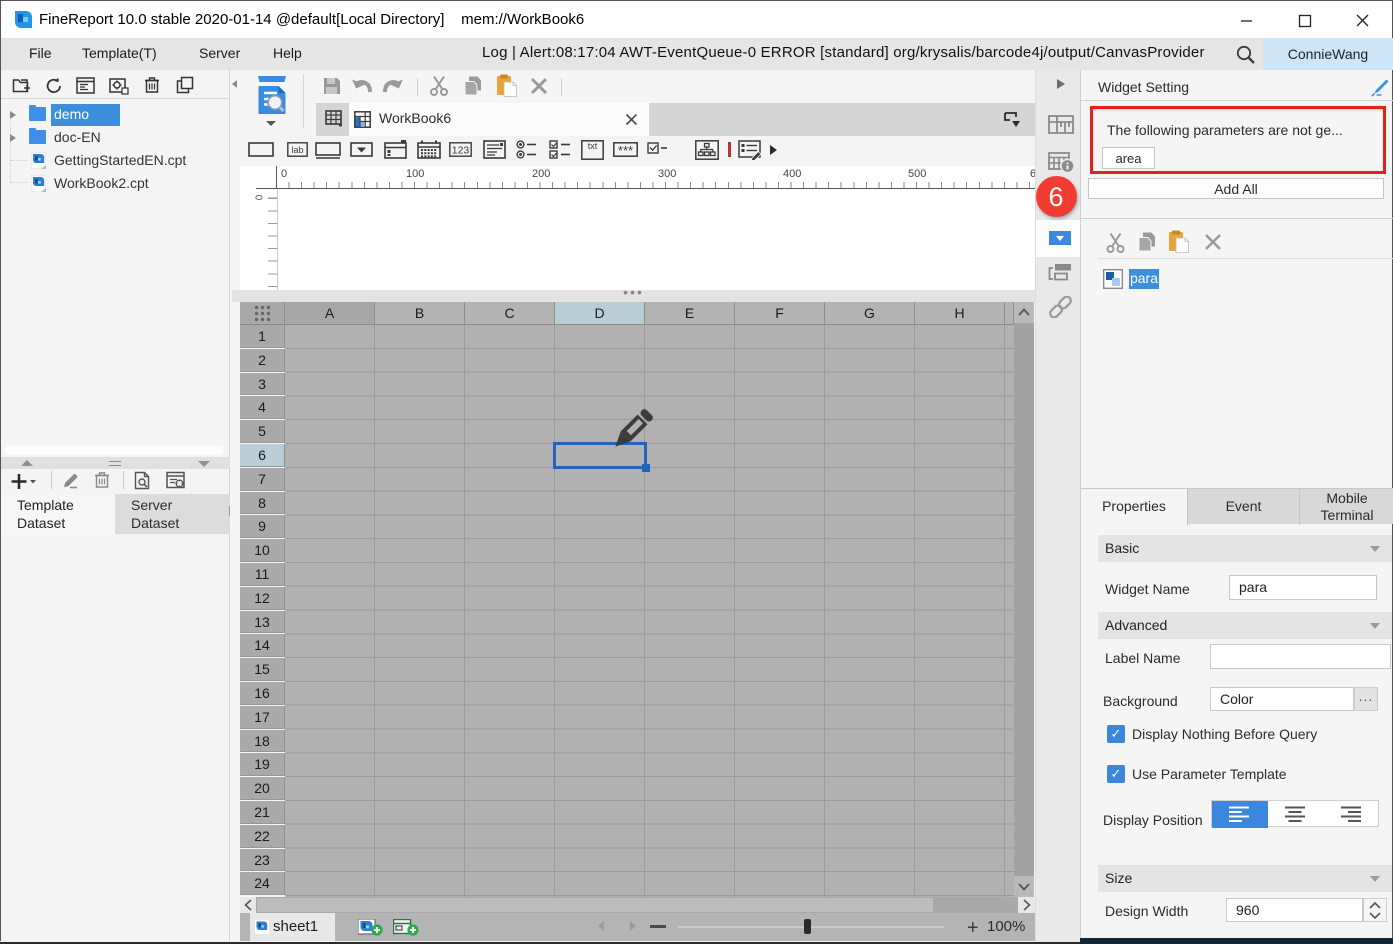 This screenshot has width=1393, height=944. I want to click on svg-text: lab, so click(297, 150).